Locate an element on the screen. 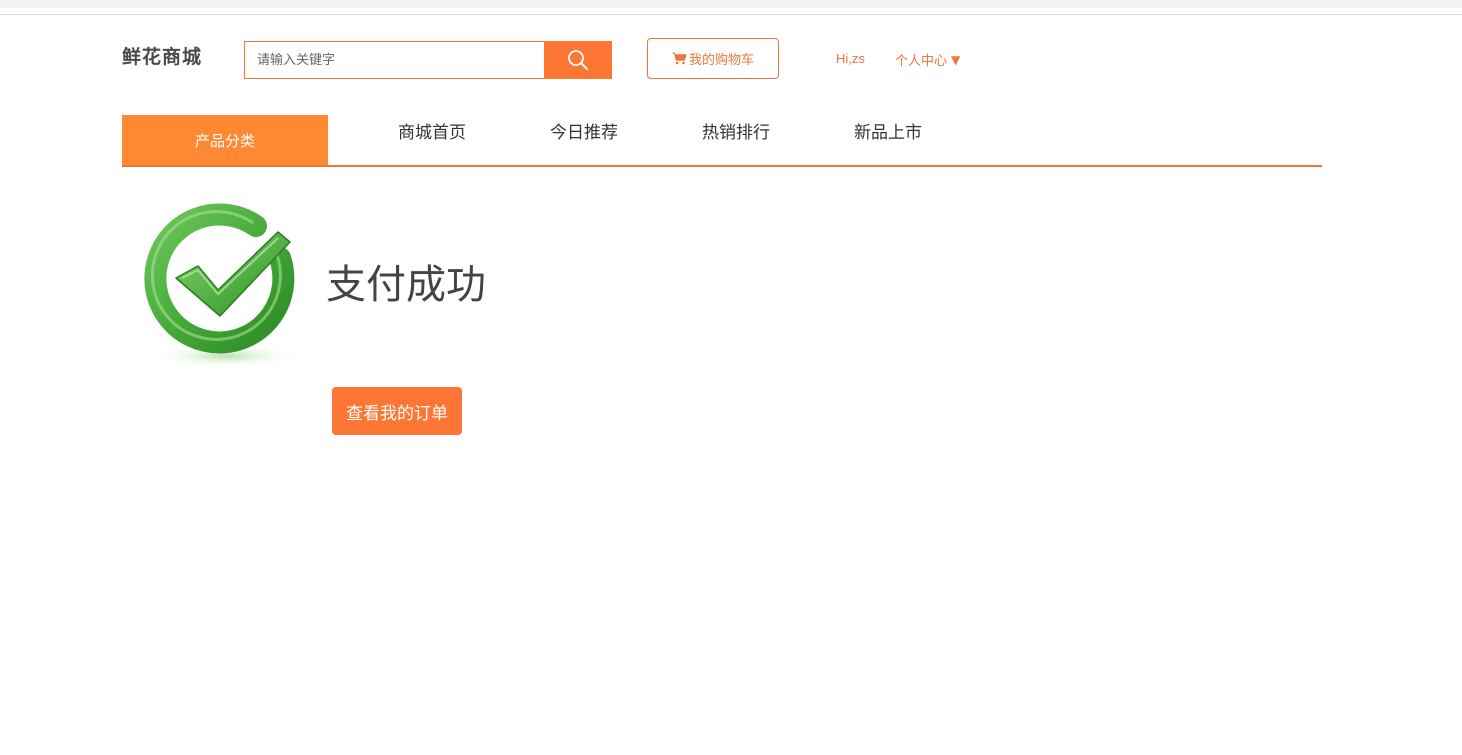  search-button is located at coordinates (578, 60).